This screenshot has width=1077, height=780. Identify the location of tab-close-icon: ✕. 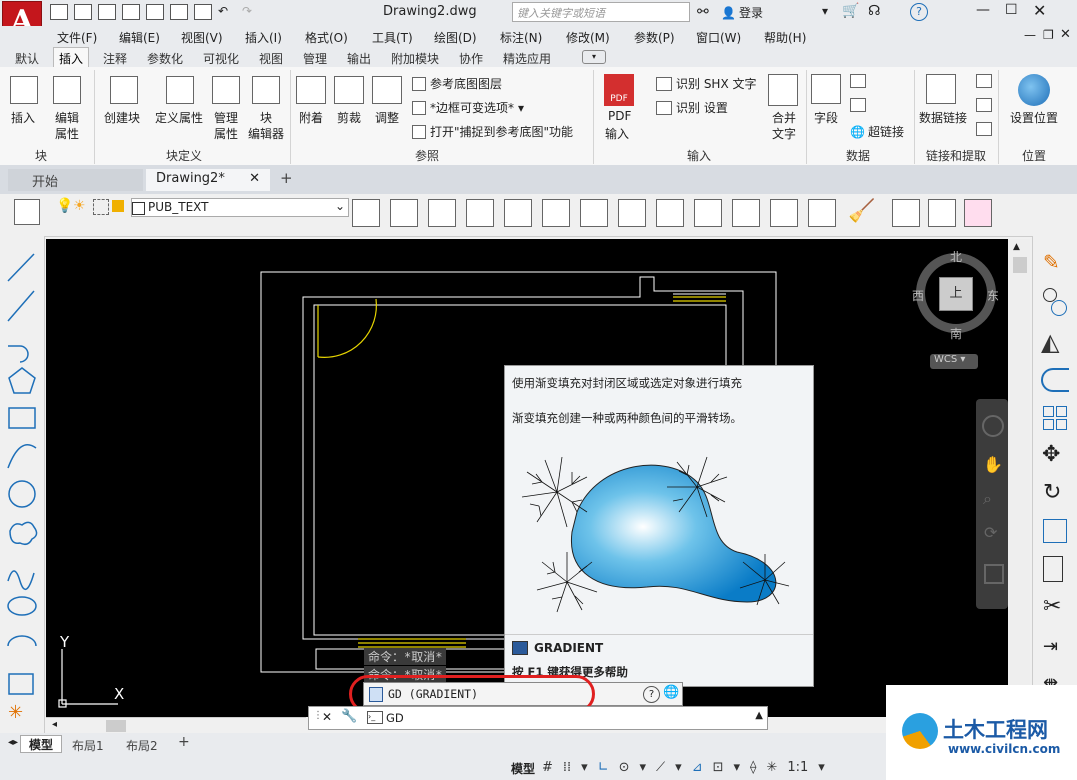
(254, 178).